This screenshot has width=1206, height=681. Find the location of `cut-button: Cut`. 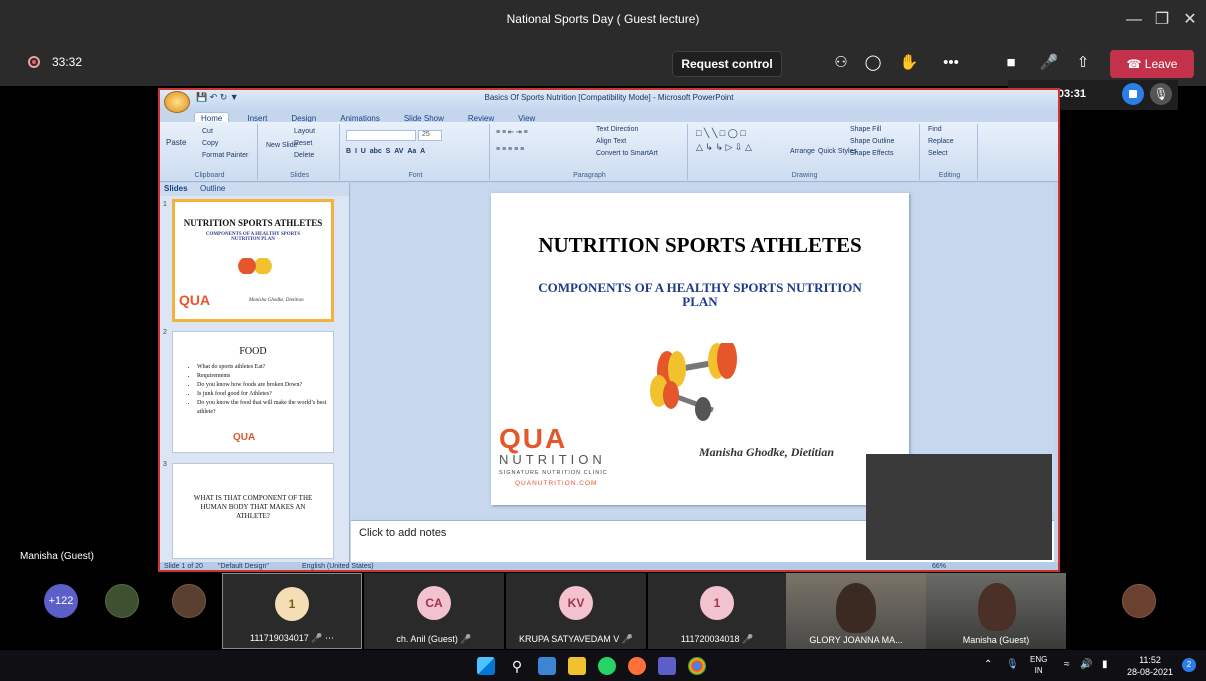

cut-button: Cut is located at coordinates (207, 131).